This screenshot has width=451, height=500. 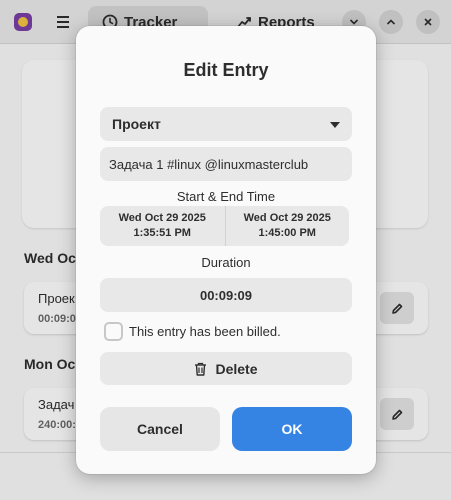 What do you see at coordinates (209, 164) in the screenshot?
I see `description-value: Задача 1 #linux @linuxmasterclub` at bounding box center [209, 164].